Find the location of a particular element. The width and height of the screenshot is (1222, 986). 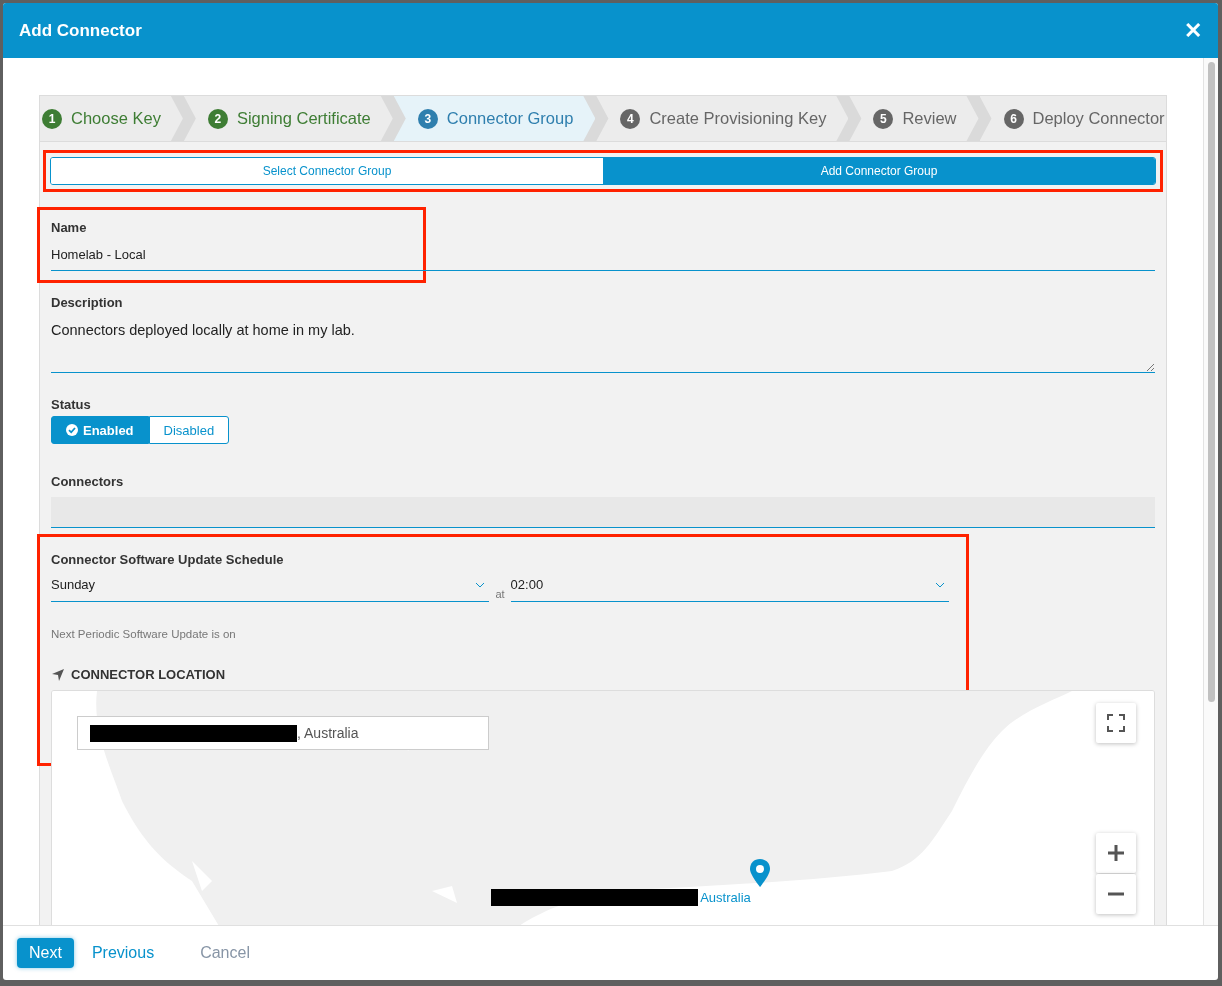

next-button: Next is located at coordinates (45, 953).